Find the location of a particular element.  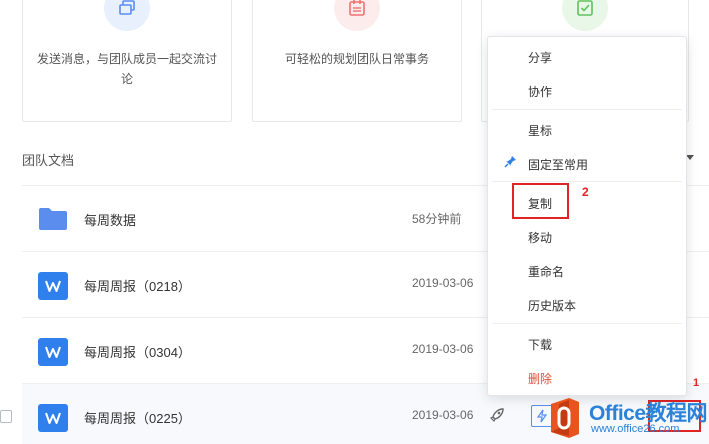

feature-card-chat: 发送消息，与团队成员一起交流讨论 is located at coordinates (127, 61).